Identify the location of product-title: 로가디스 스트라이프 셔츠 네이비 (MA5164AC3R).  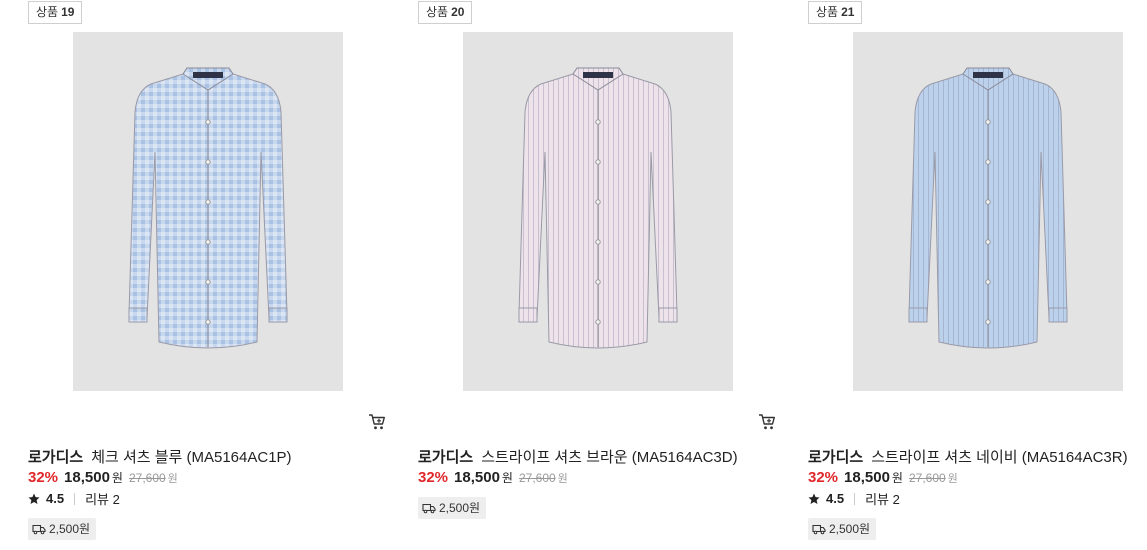
(968, 456).